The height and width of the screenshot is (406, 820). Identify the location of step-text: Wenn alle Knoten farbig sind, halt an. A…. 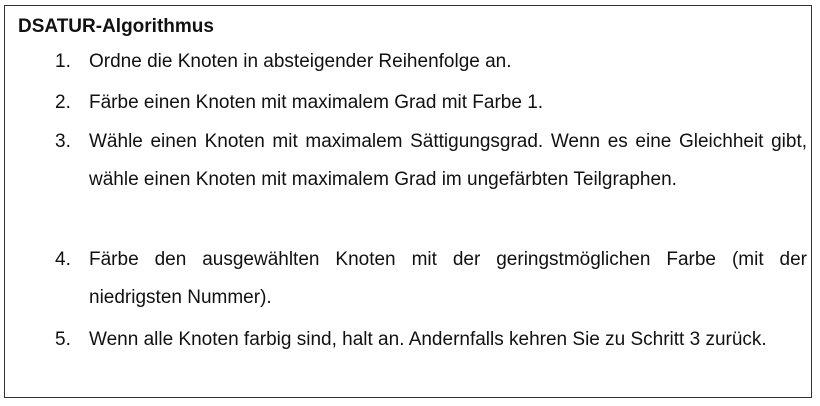
(428, 339).